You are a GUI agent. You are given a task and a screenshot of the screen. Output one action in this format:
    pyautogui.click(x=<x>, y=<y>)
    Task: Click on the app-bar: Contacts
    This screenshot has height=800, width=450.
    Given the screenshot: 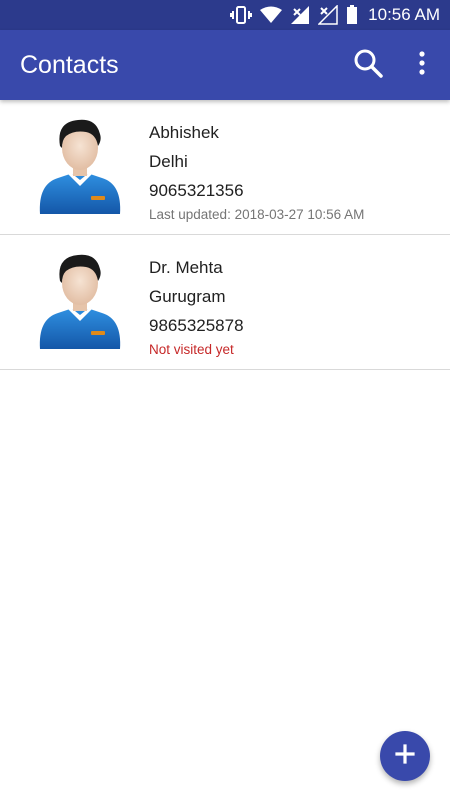 What is the action you would take?
    pyautogui.click(x=225, y=65)
    